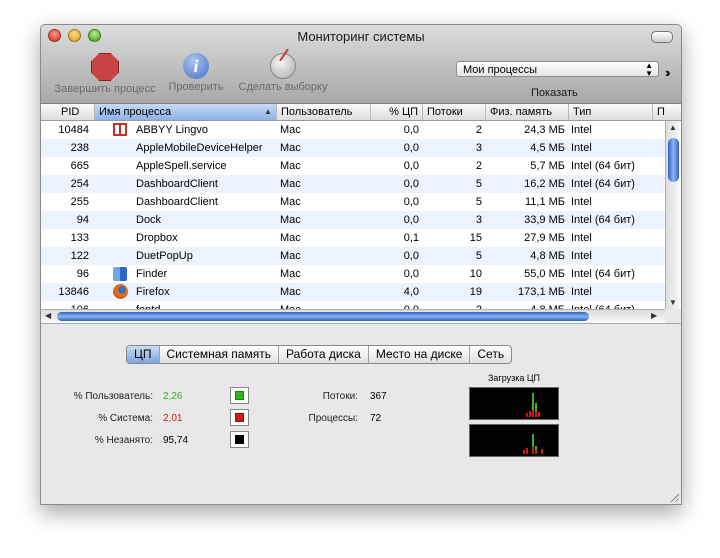 This screenshot has height=558, width=720. What do you see at coordinates (239, 439) in the screenshot?
I see `idle-color-picker` at bounding box center [239, 439].